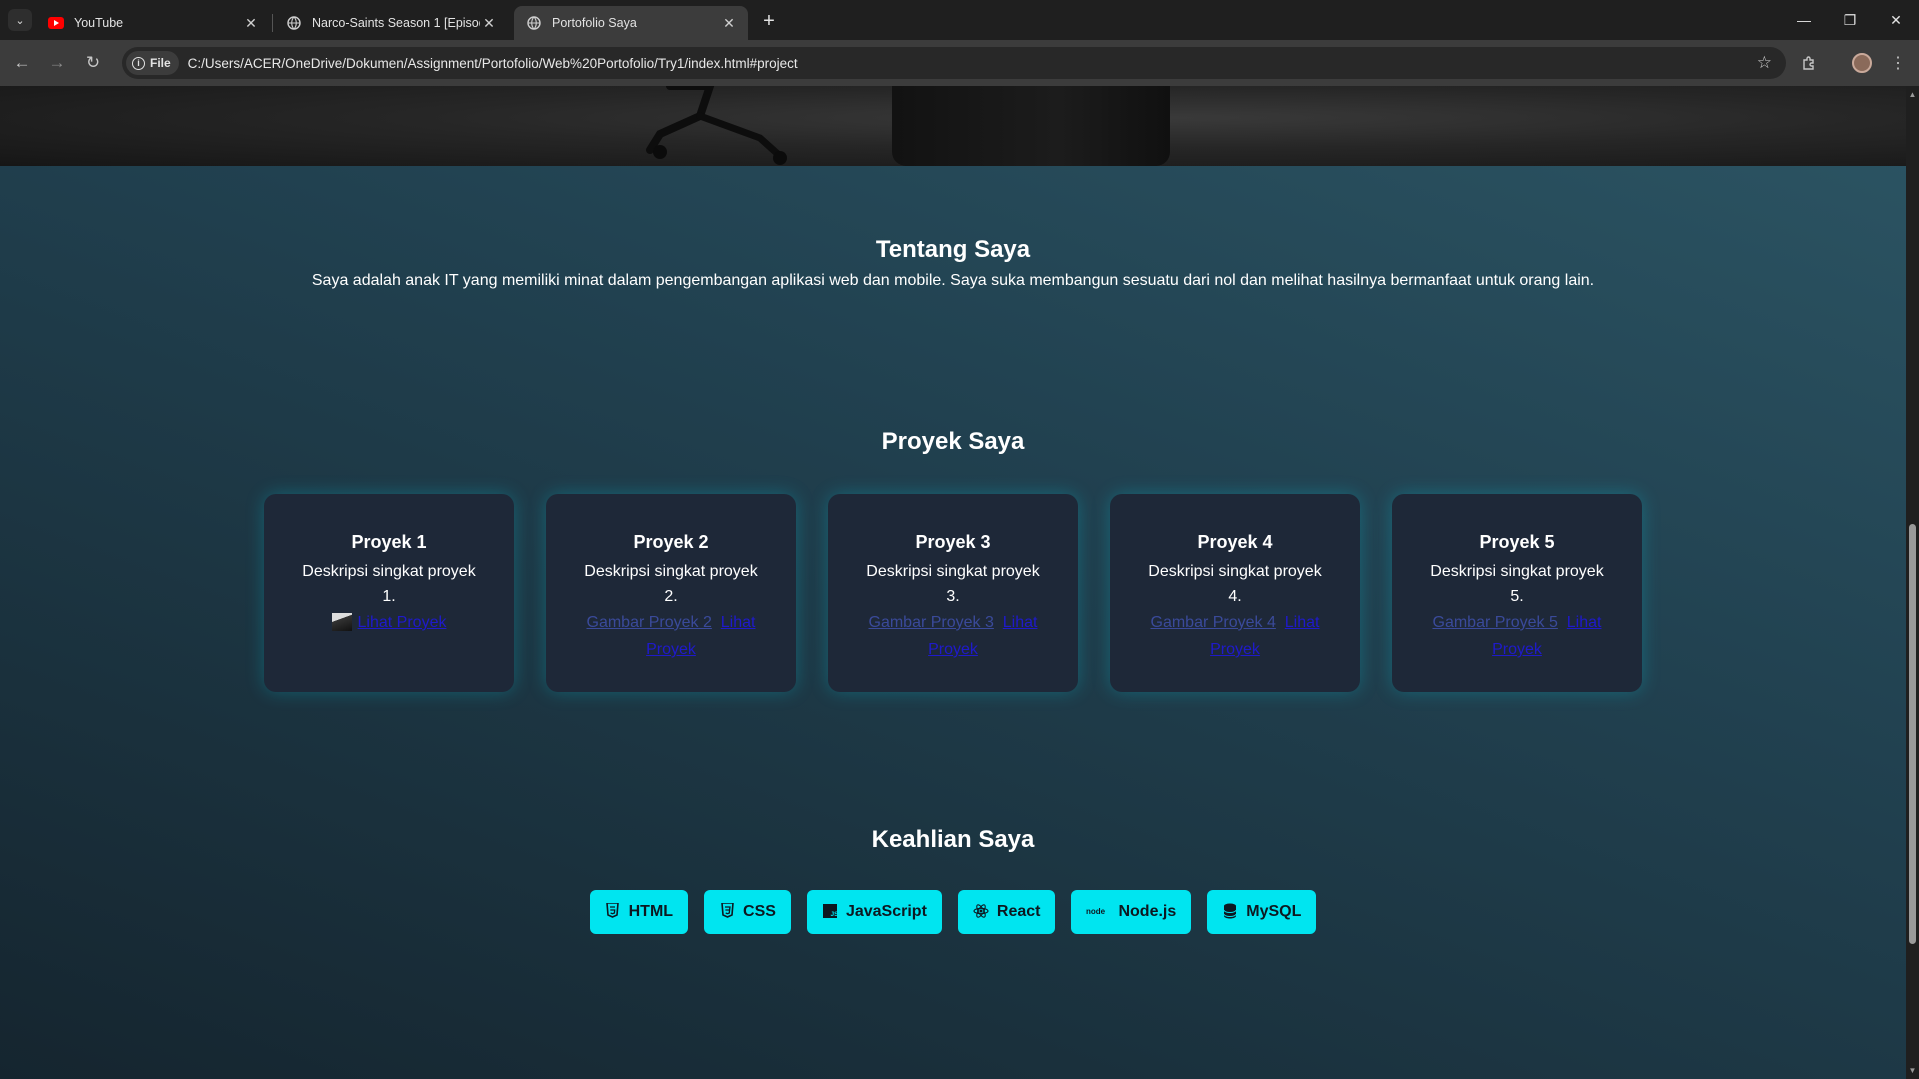 Image resolution: width=1919 pixels, height=1079 pixels. I want to click on project-description: Deskripsi singkat proyek 1., so click(389, 584).